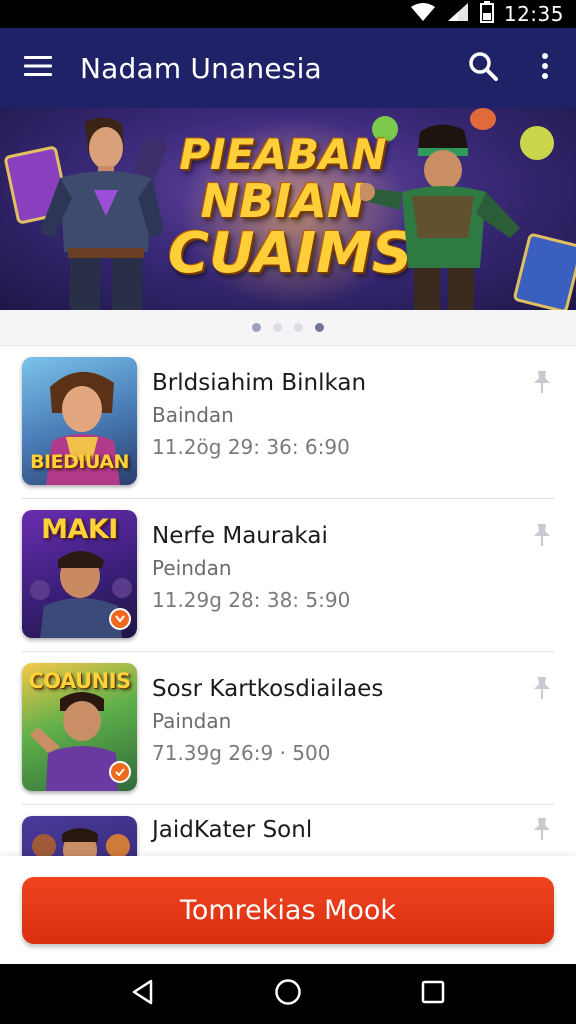 This screenshot has width=576, height=1024. I want to click on recents-icon, so click(433, 994).